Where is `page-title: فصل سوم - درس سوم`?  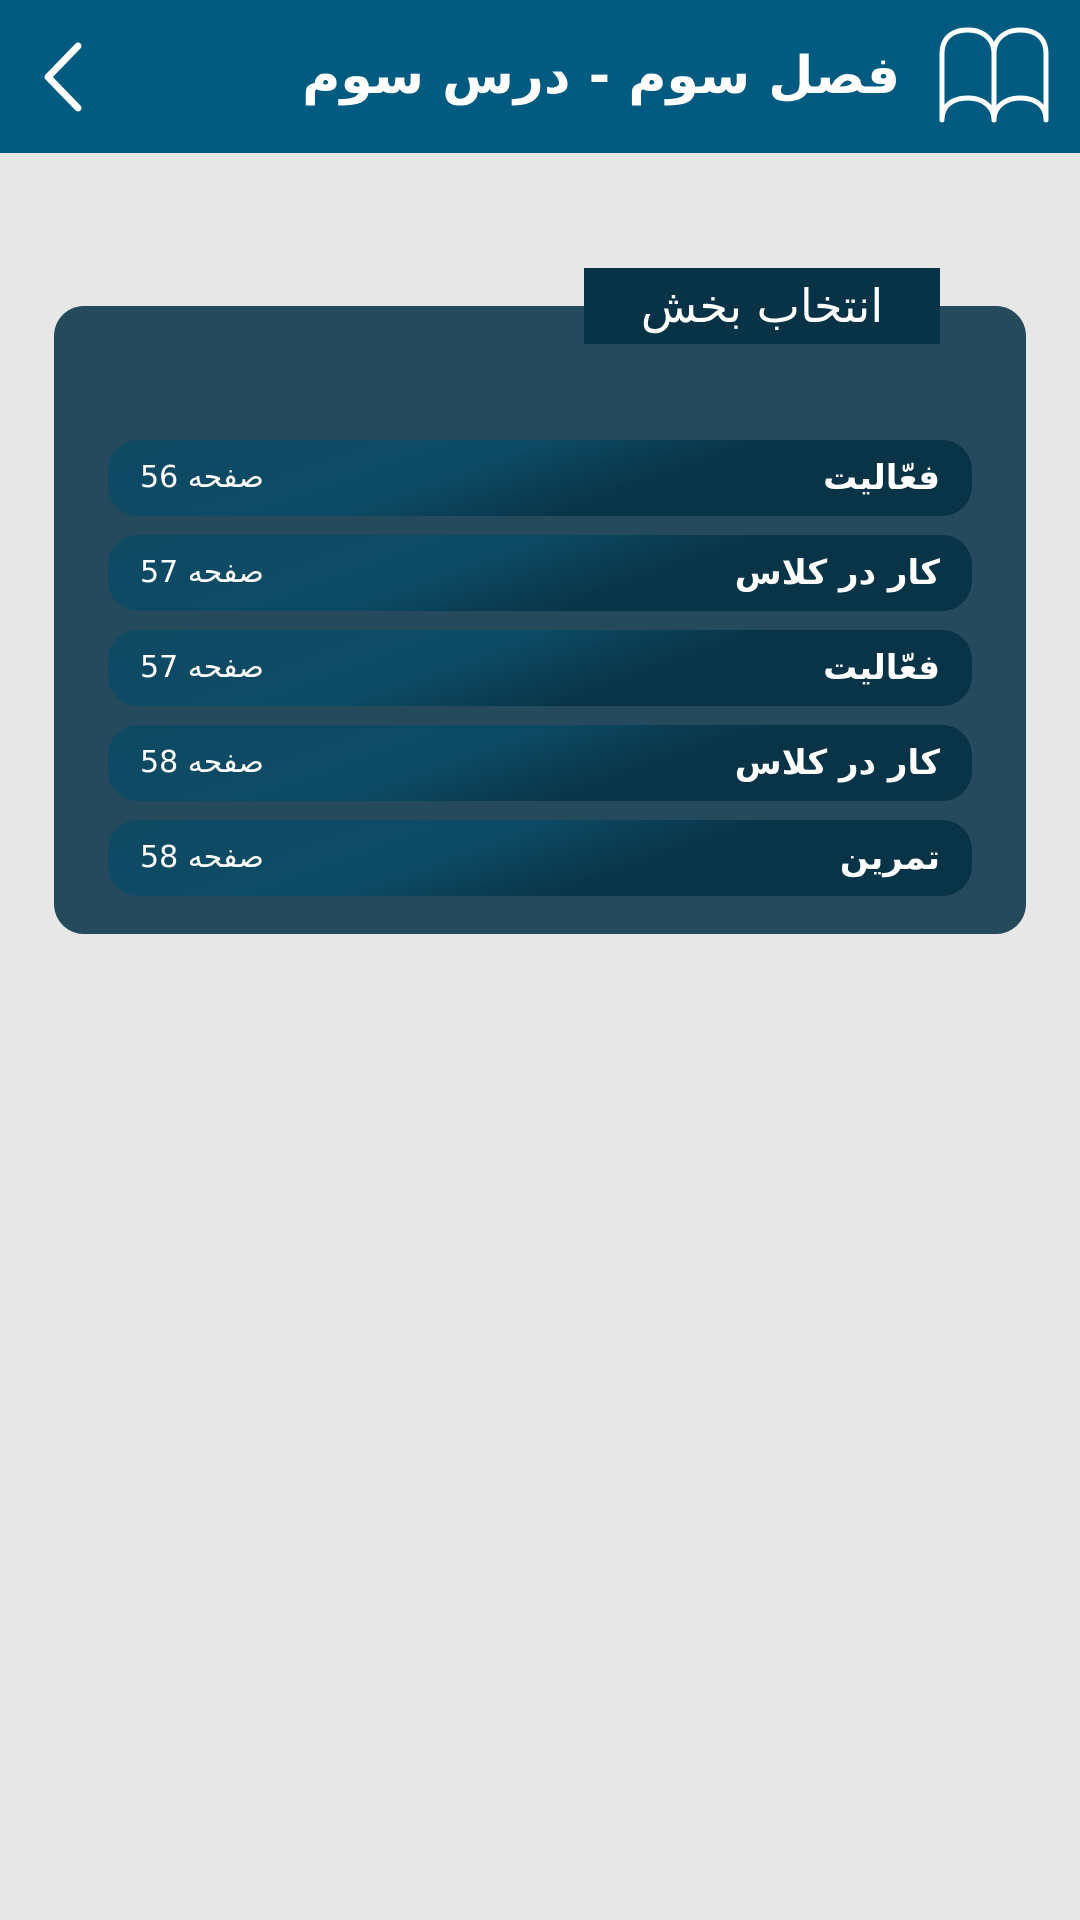 page-title: فصل سوم - درس سوم is located at coordinates (601, 76).